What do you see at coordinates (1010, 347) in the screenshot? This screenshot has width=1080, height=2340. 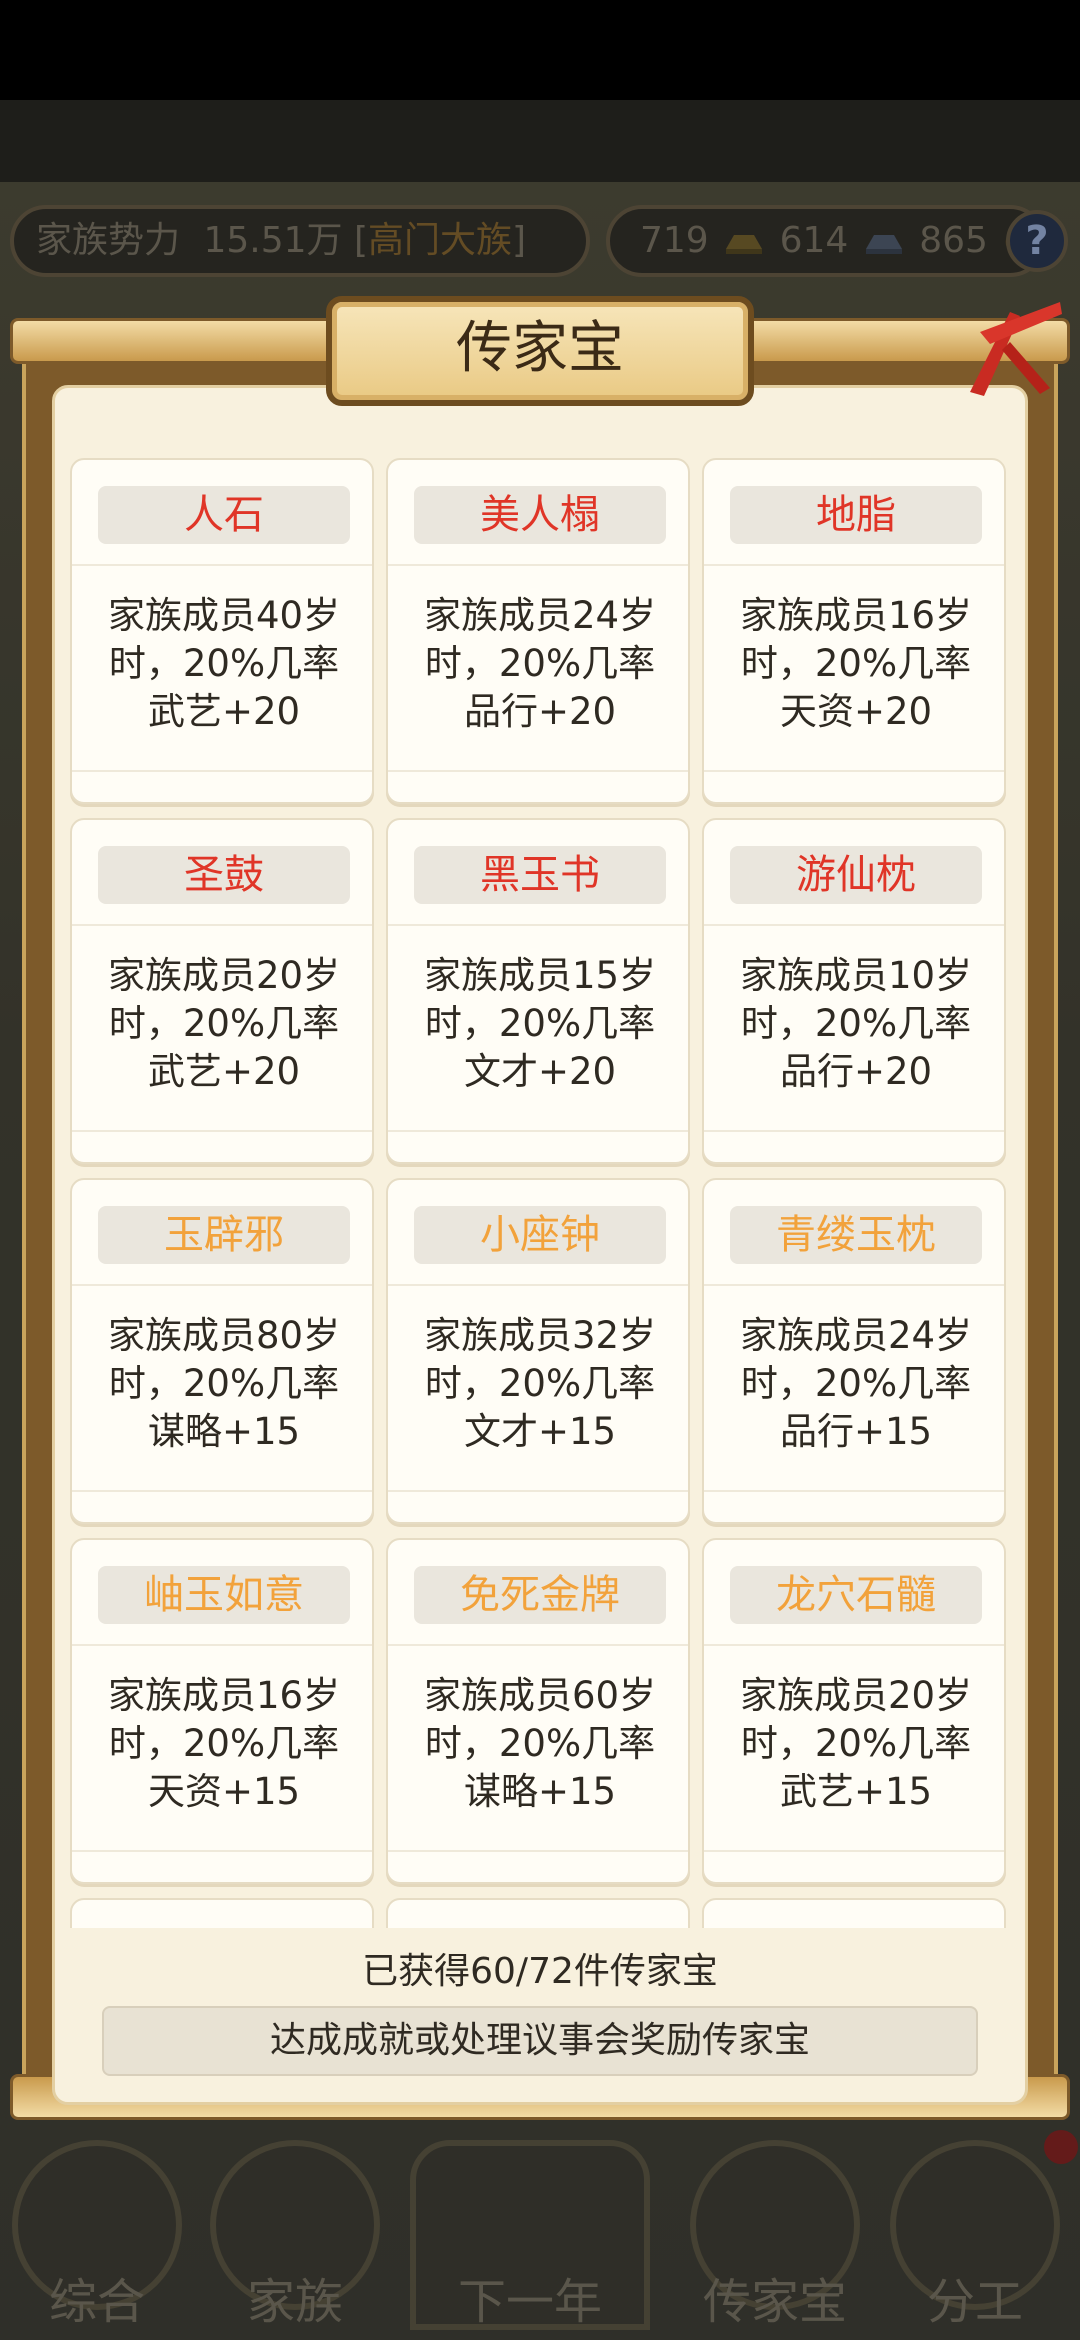 I see `close-icon` at bounding box center [1010, 347].